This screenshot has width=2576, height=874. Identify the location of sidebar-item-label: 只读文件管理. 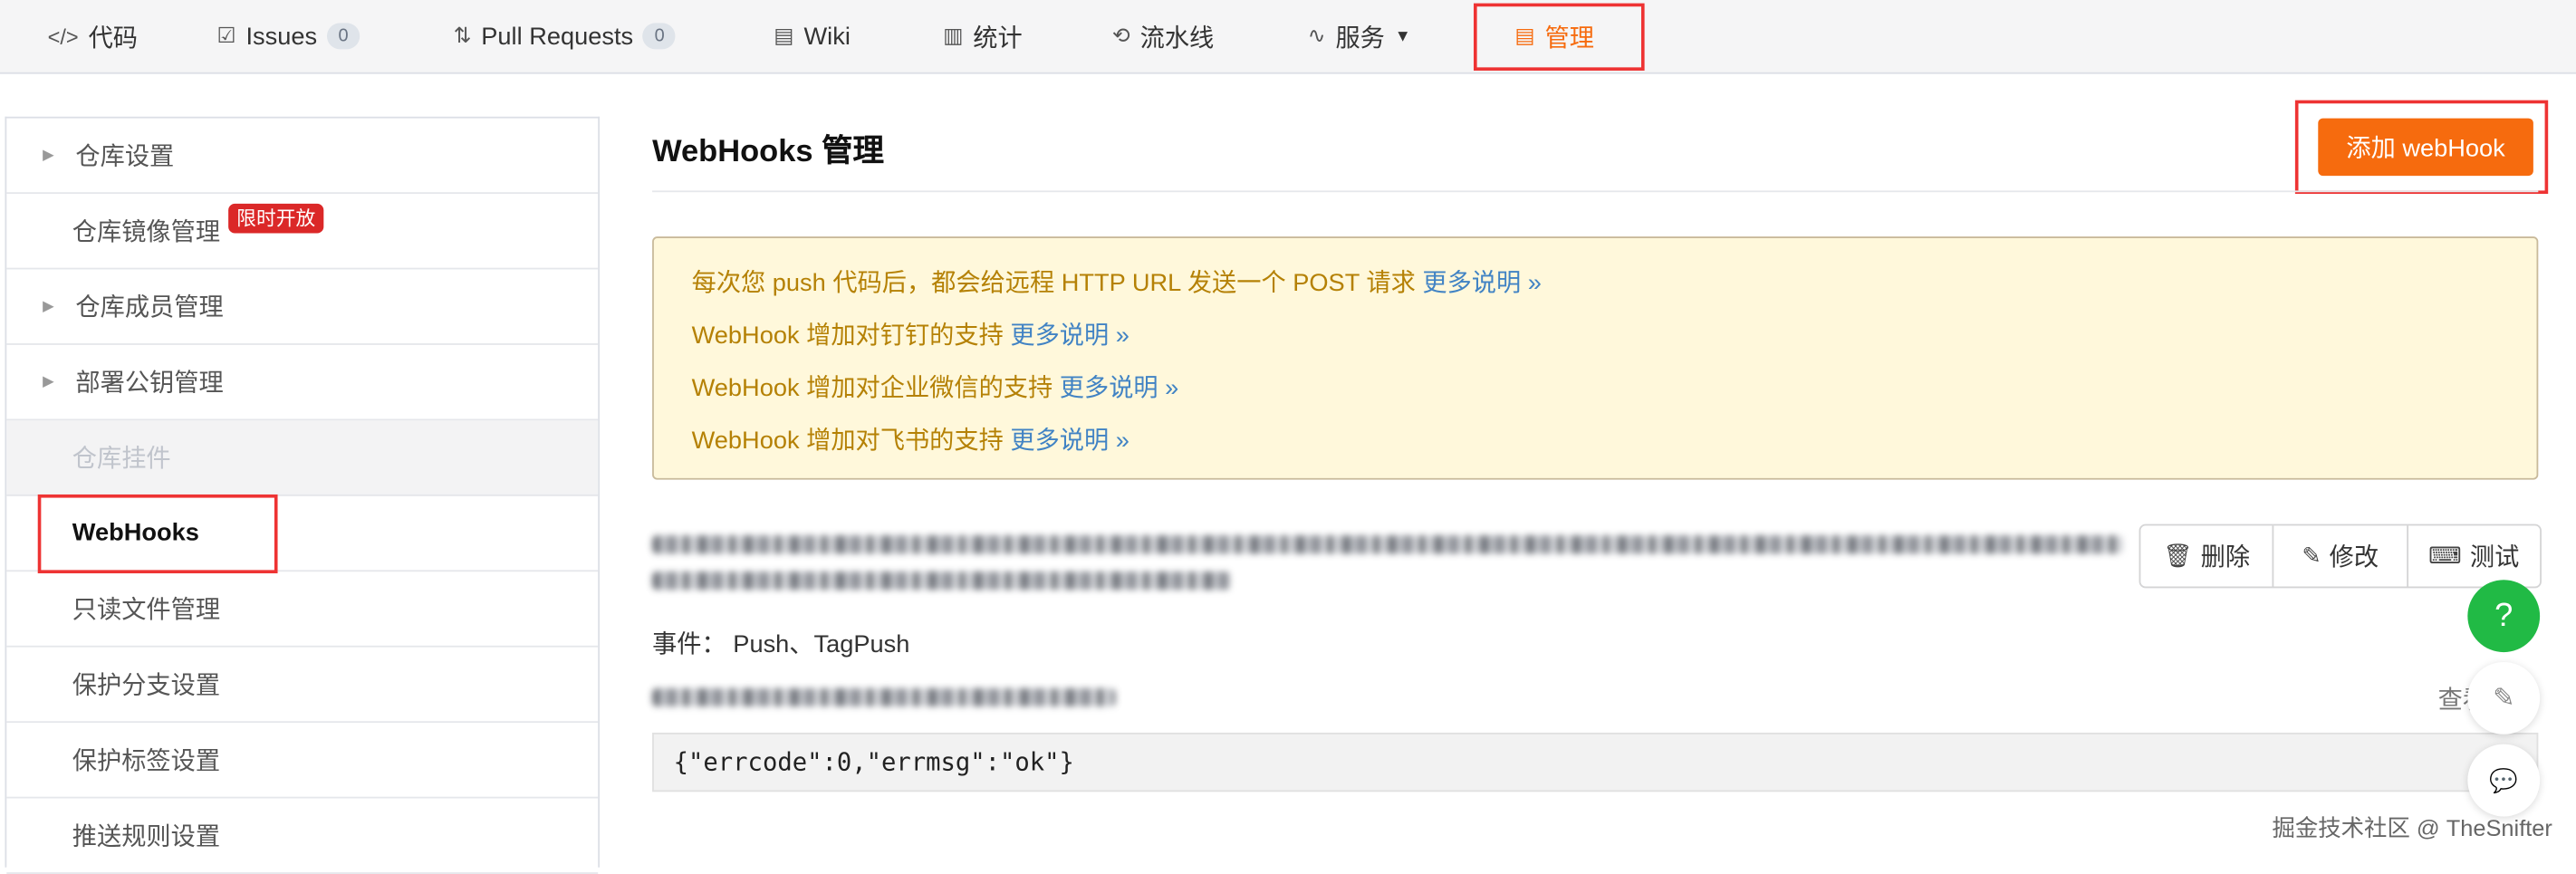
(146, 610).